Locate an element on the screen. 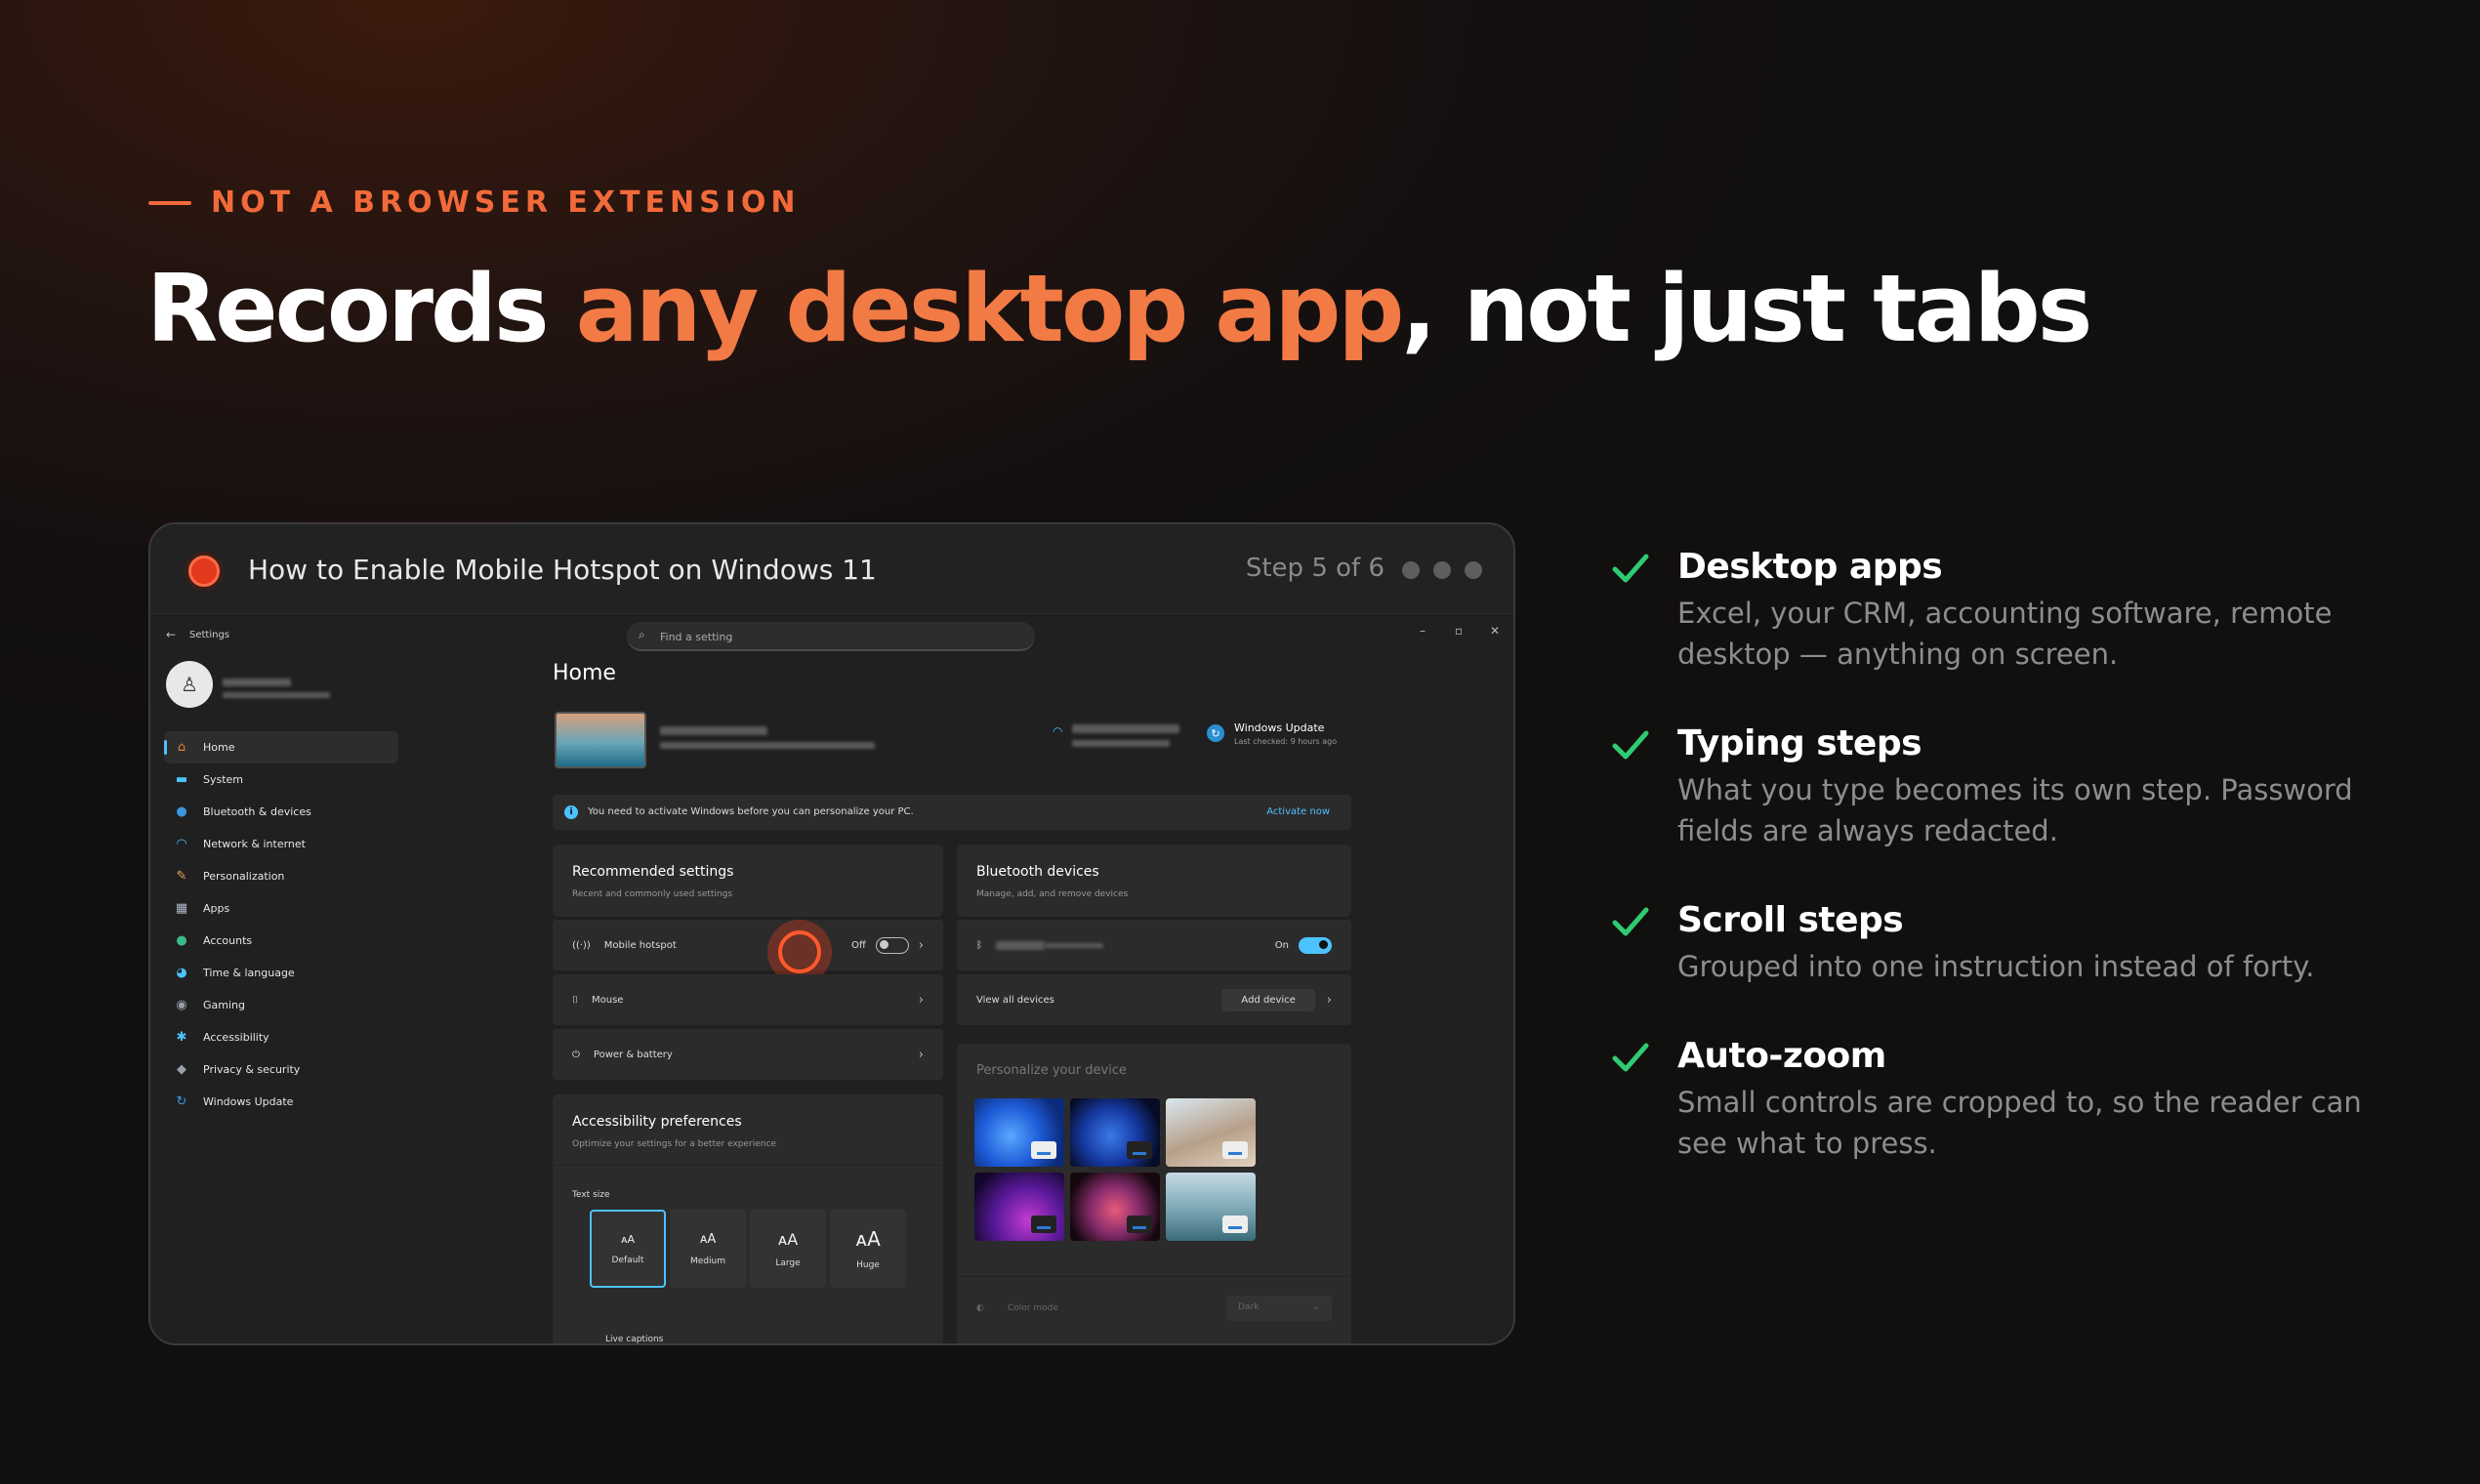 Image resolution: width=2480 pixels, height=1484 pixels. view-all-devices-row: View all devices Add device › is located at coordinates (1154, 1000).